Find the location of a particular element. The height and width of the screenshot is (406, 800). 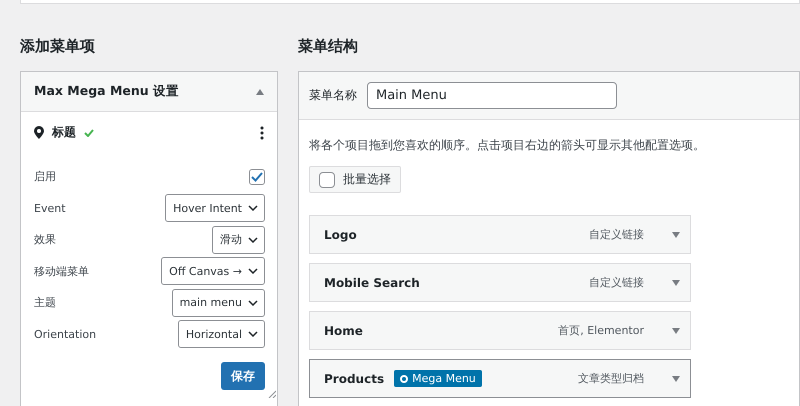

section-heading: 添加菜单项 is located at coordinates (58, 46).